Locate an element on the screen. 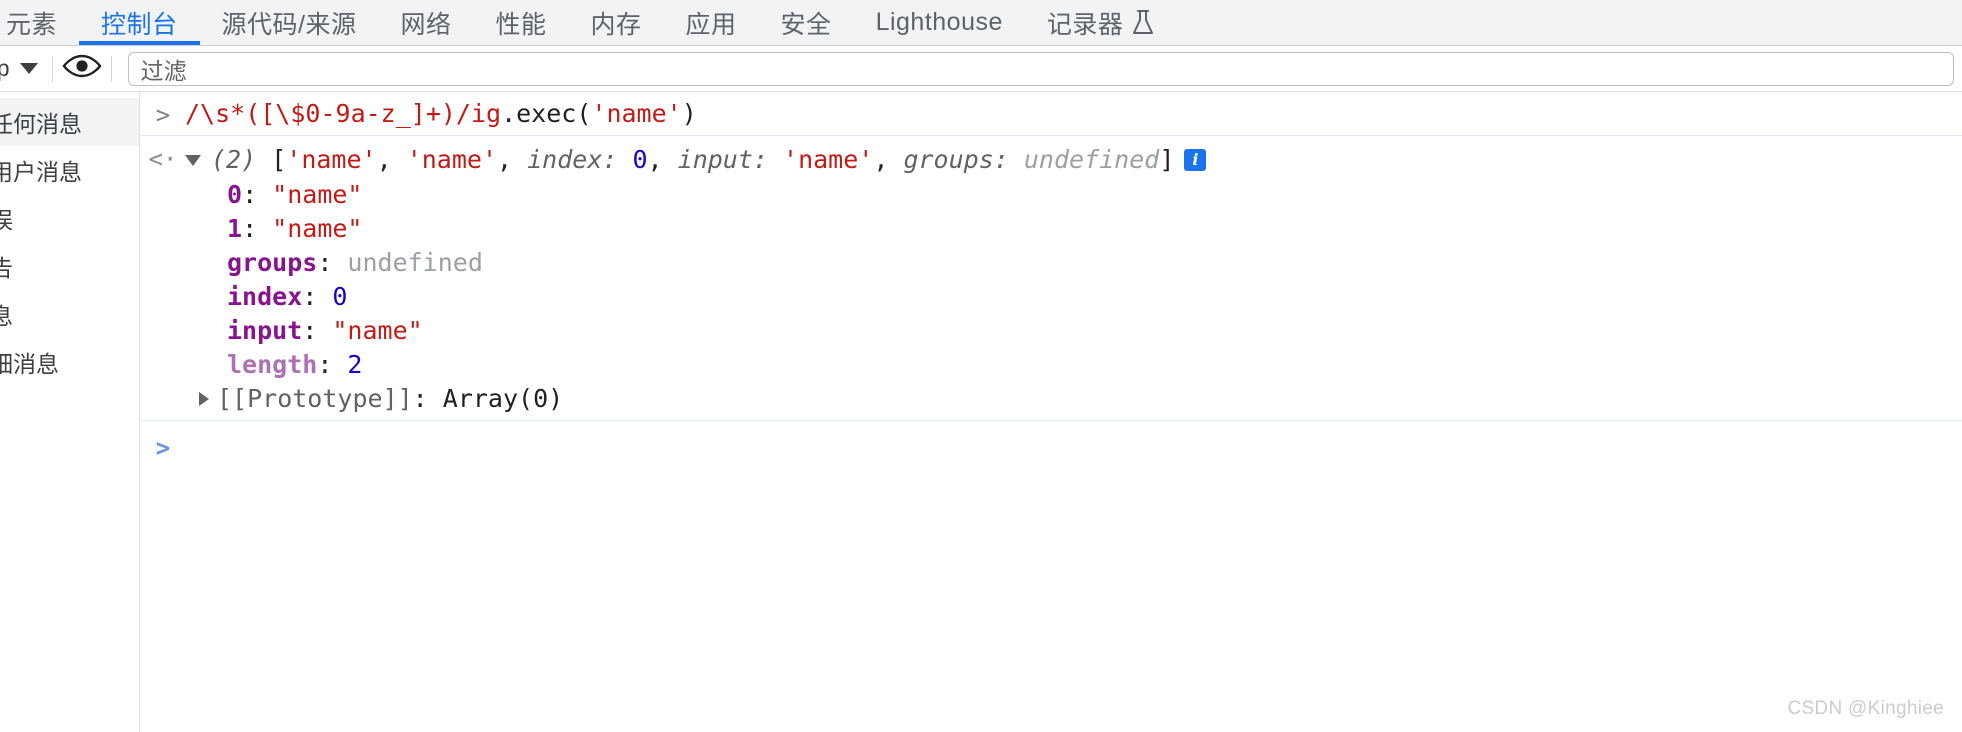 Image resolution: width=1962 pixels, height=732 pixels. tab-sources: 源代码/来源 is located at coordinates (289, 22).